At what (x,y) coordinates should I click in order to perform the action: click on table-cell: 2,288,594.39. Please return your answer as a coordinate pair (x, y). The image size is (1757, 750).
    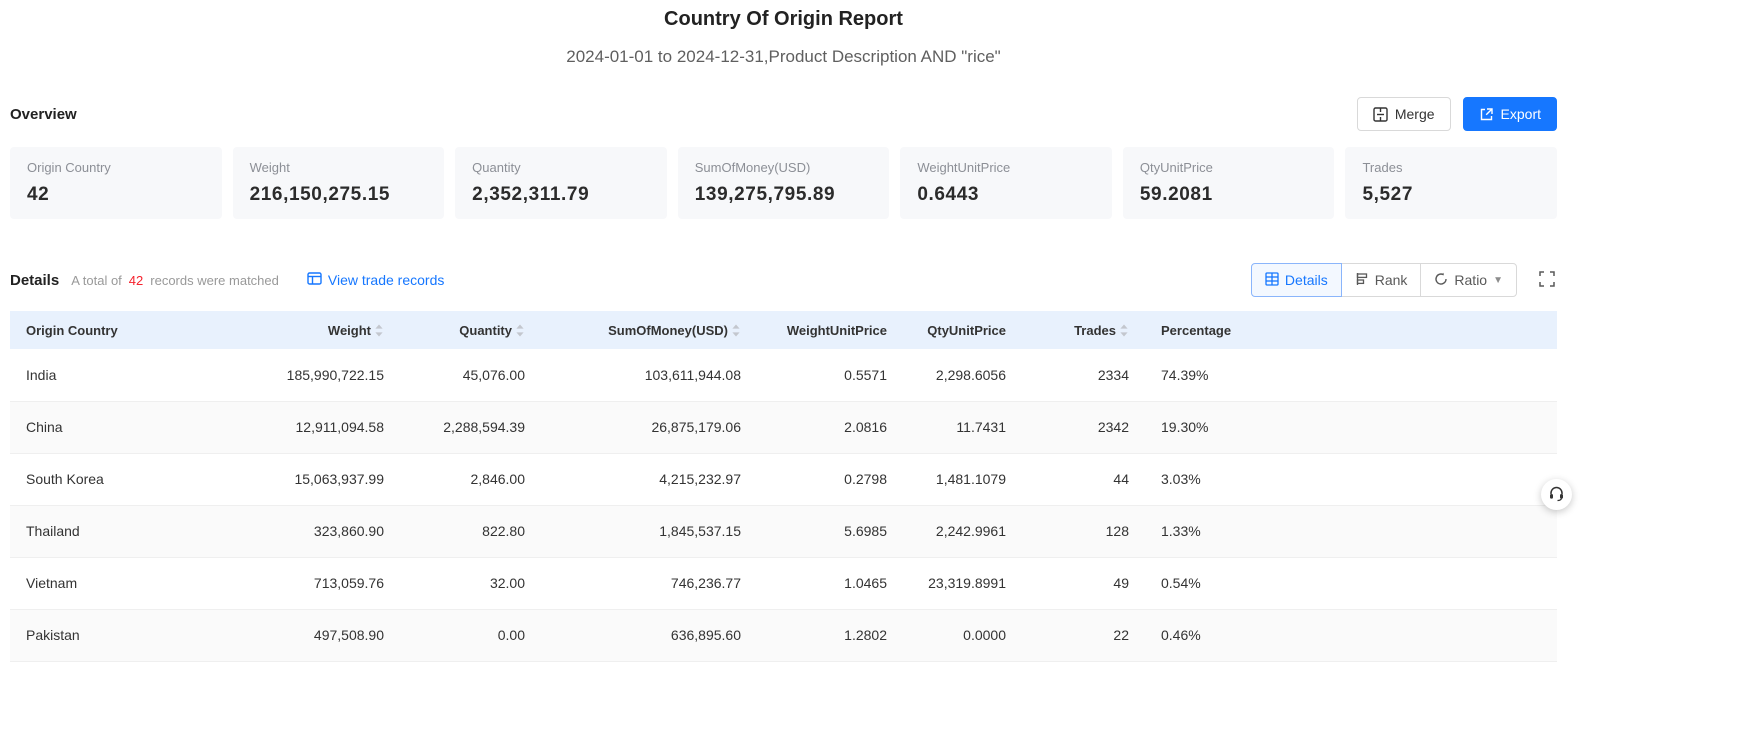
    Looking at the image, I should click on (470, 427).